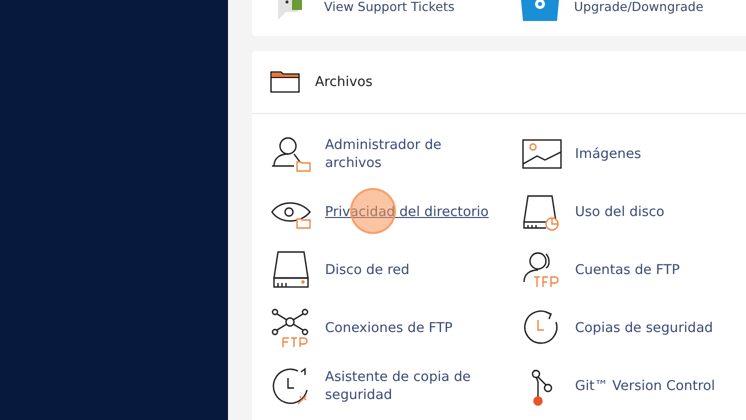 This screenshot has height=420, width=746. Describe the element at coordinates (389, 7) in the screenshot. I see `top-link: View Support Tickets` at that location.